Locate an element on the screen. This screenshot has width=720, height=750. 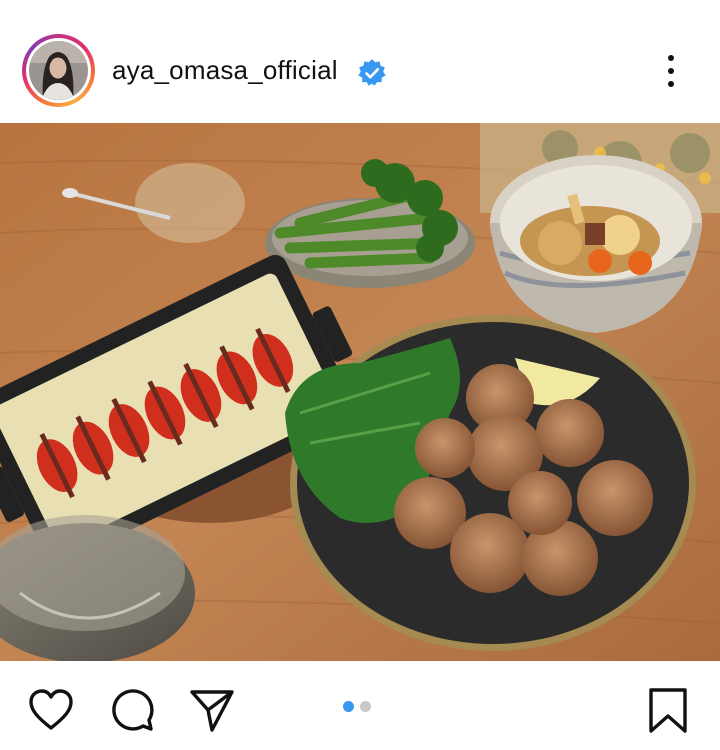
story-ring is located at coordinates (58, 70).